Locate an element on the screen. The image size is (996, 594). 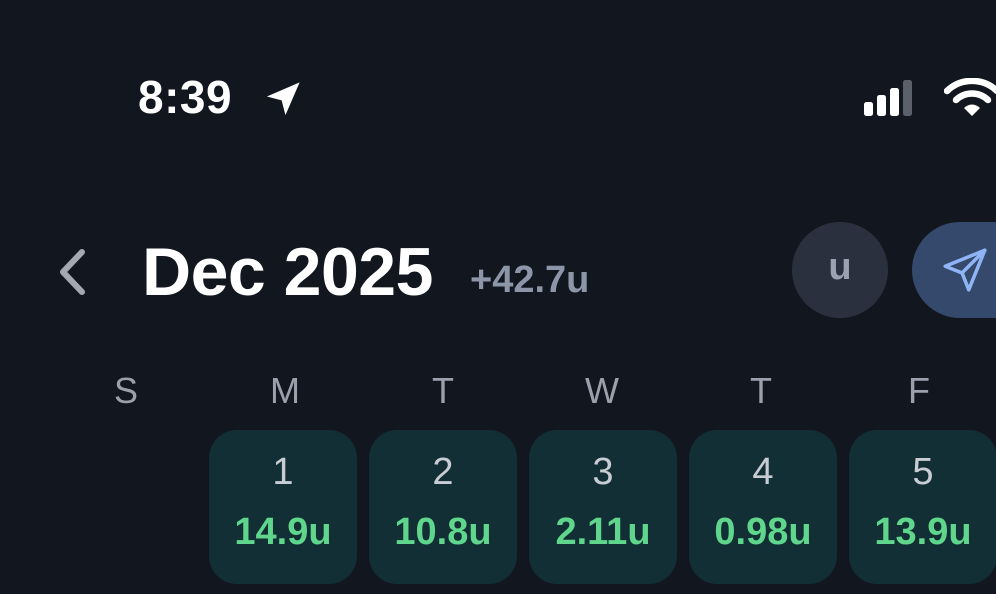
month-total: +42.7u is located at coordinates (530, 280).